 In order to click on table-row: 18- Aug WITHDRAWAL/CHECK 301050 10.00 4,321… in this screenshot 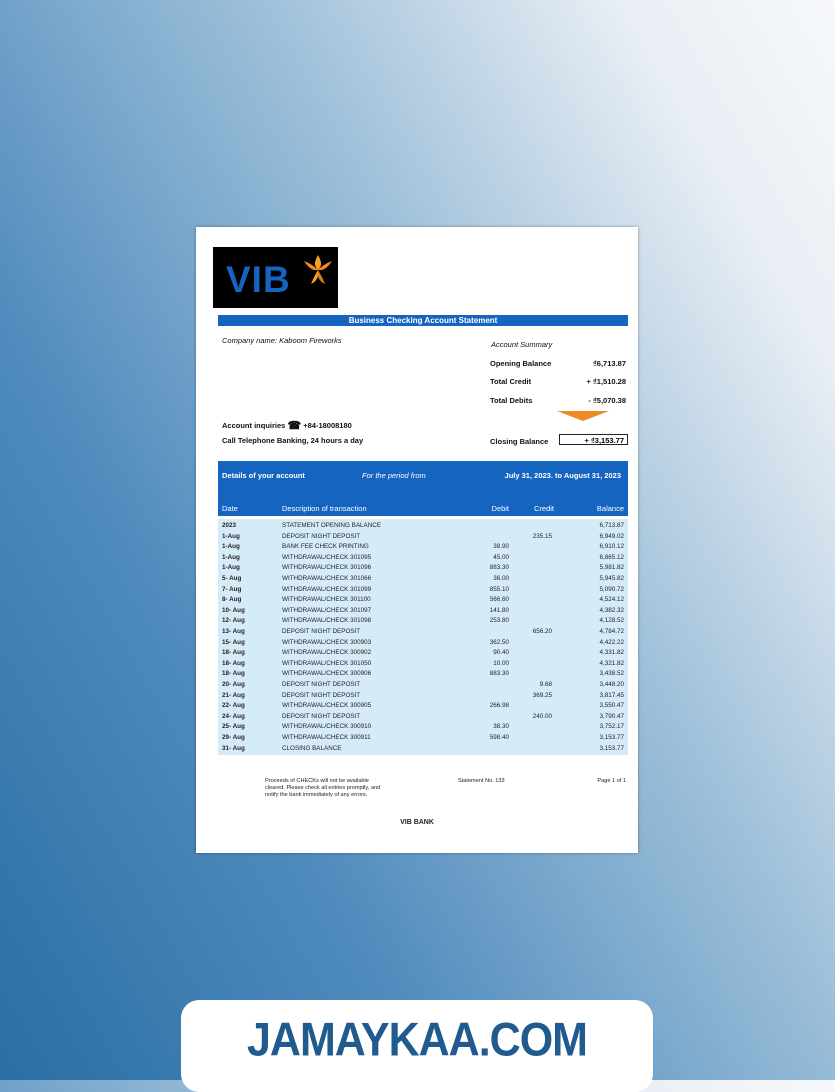, I will do `click(423, 664)`.